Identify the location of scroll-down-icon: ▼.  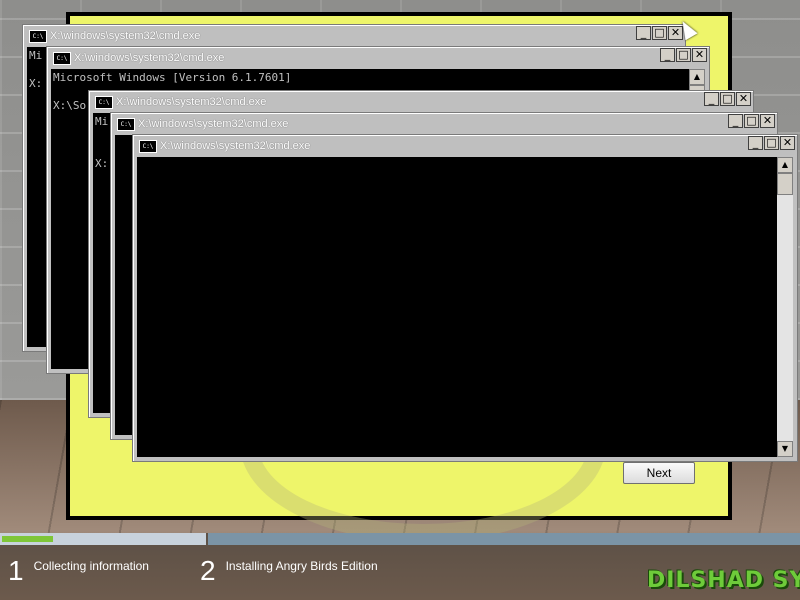
(785, 449).